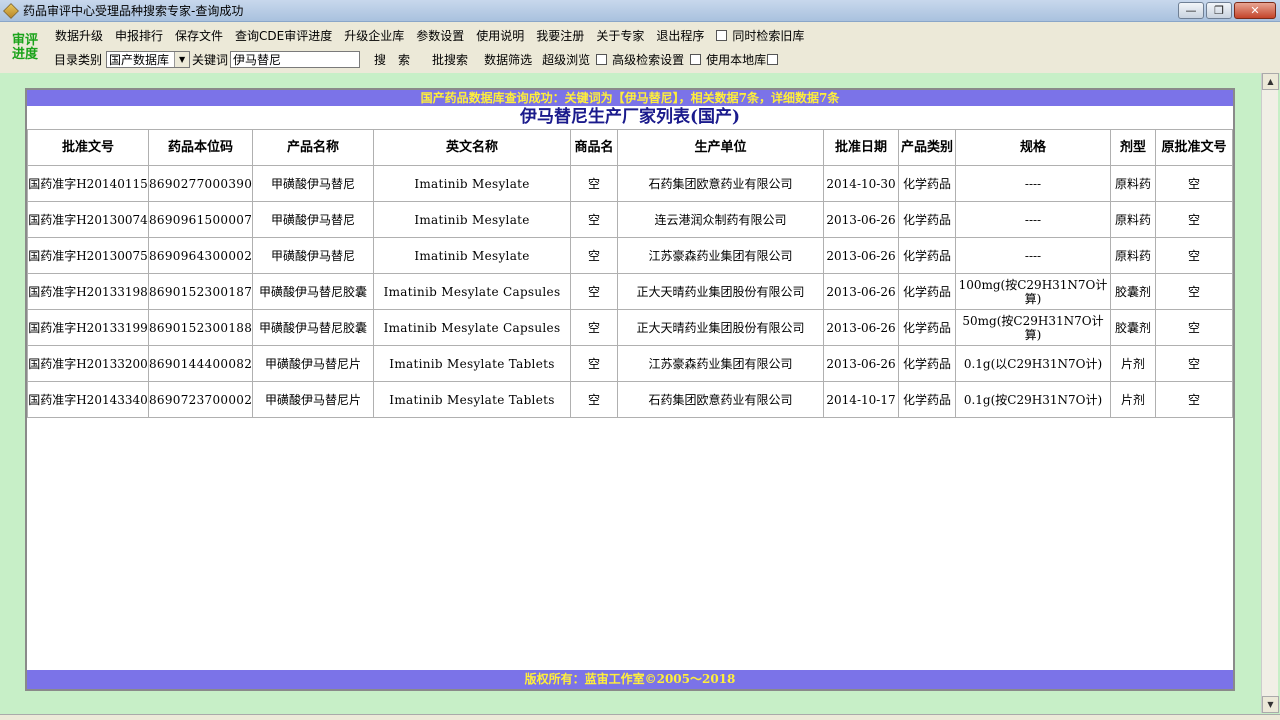 The height and width of the screenshot is (720, 1280). What do you see at coordinates (199, 35) in the screenshot?
I see `menu-save-file: 保存文件` at bounding box center [199, 35].